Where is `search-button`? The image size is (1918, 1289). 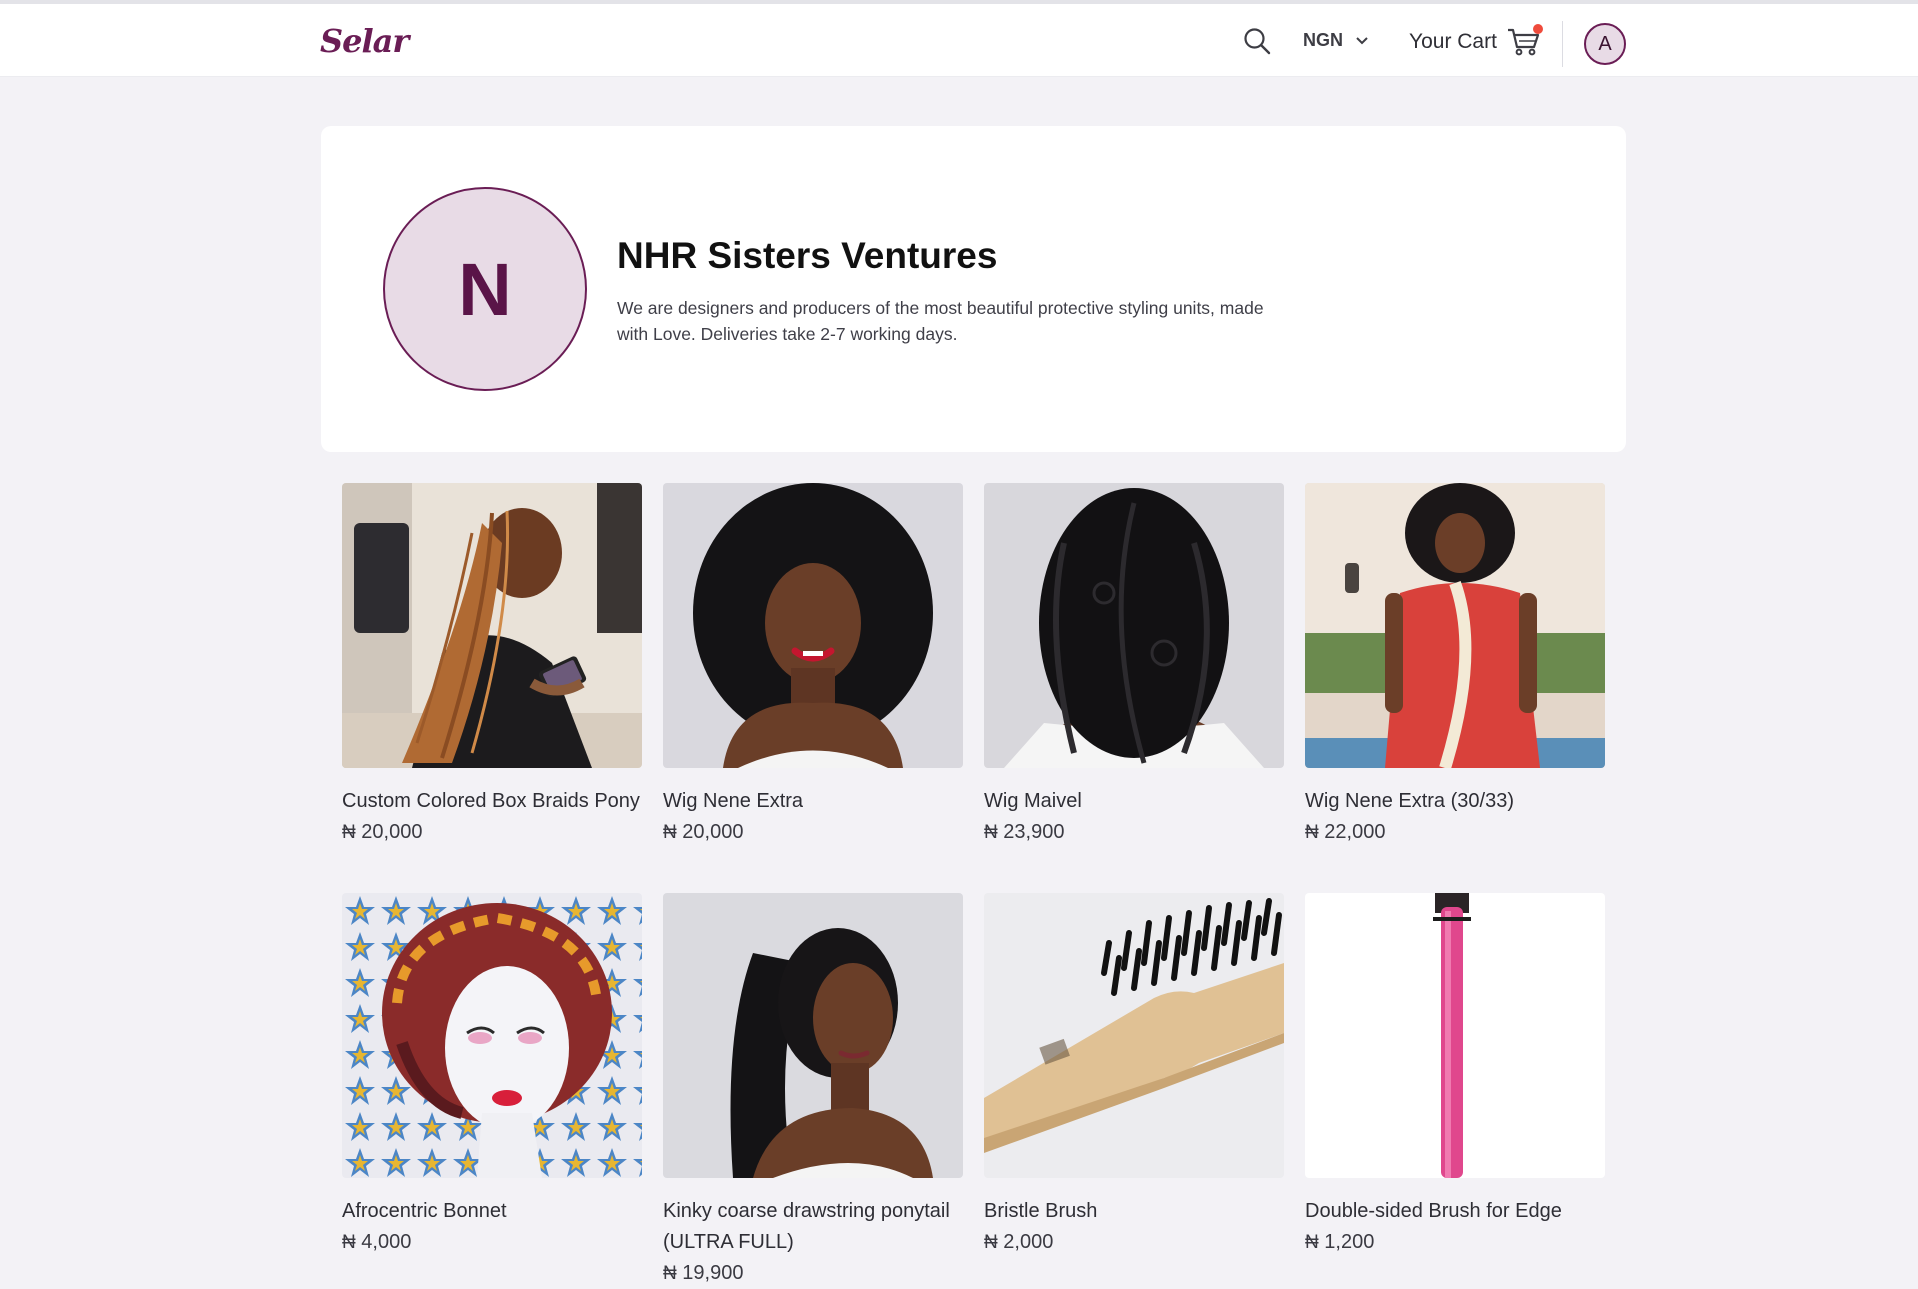 search-button is located at coordinates (1257, 41).